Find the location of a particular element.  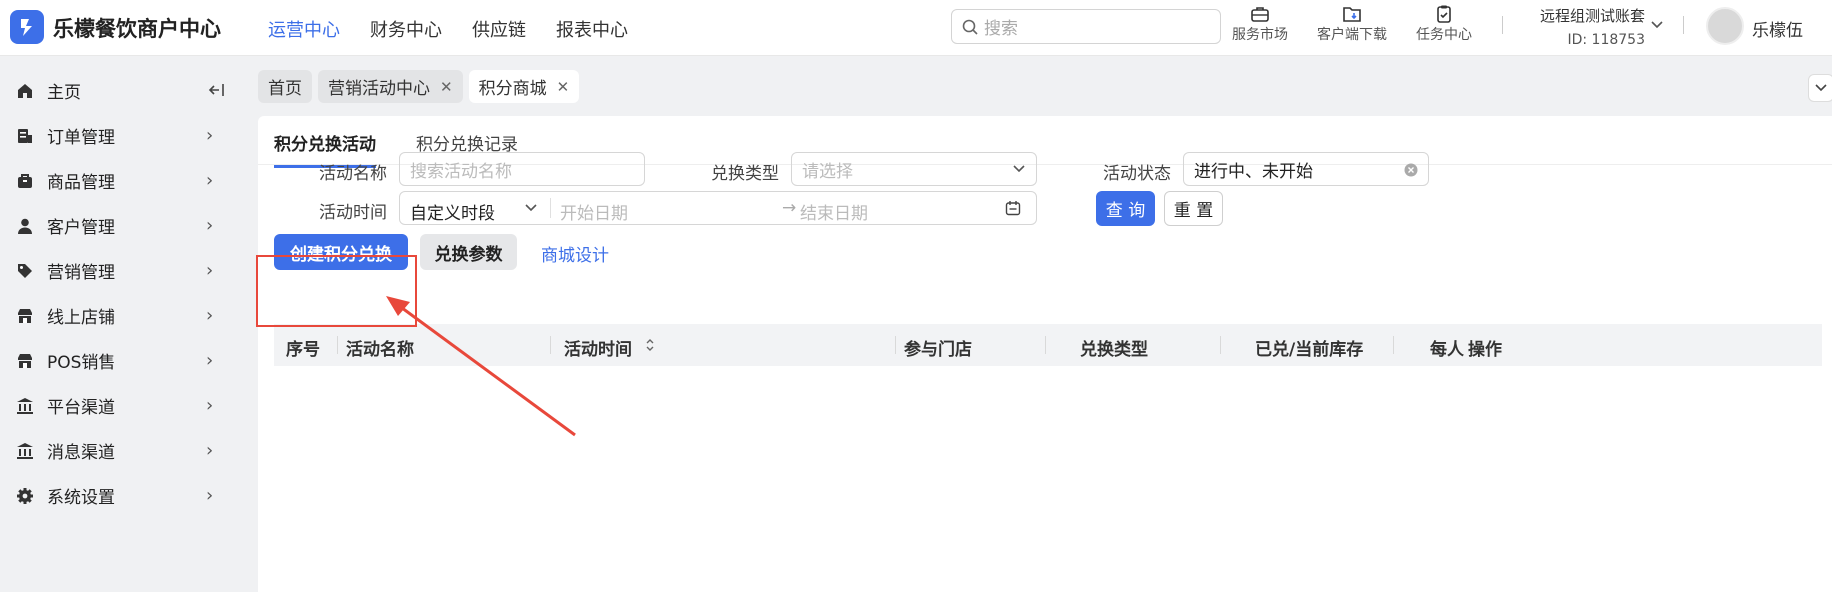

tool-label: 客户端下载 is located at coordinates (1352, 35).